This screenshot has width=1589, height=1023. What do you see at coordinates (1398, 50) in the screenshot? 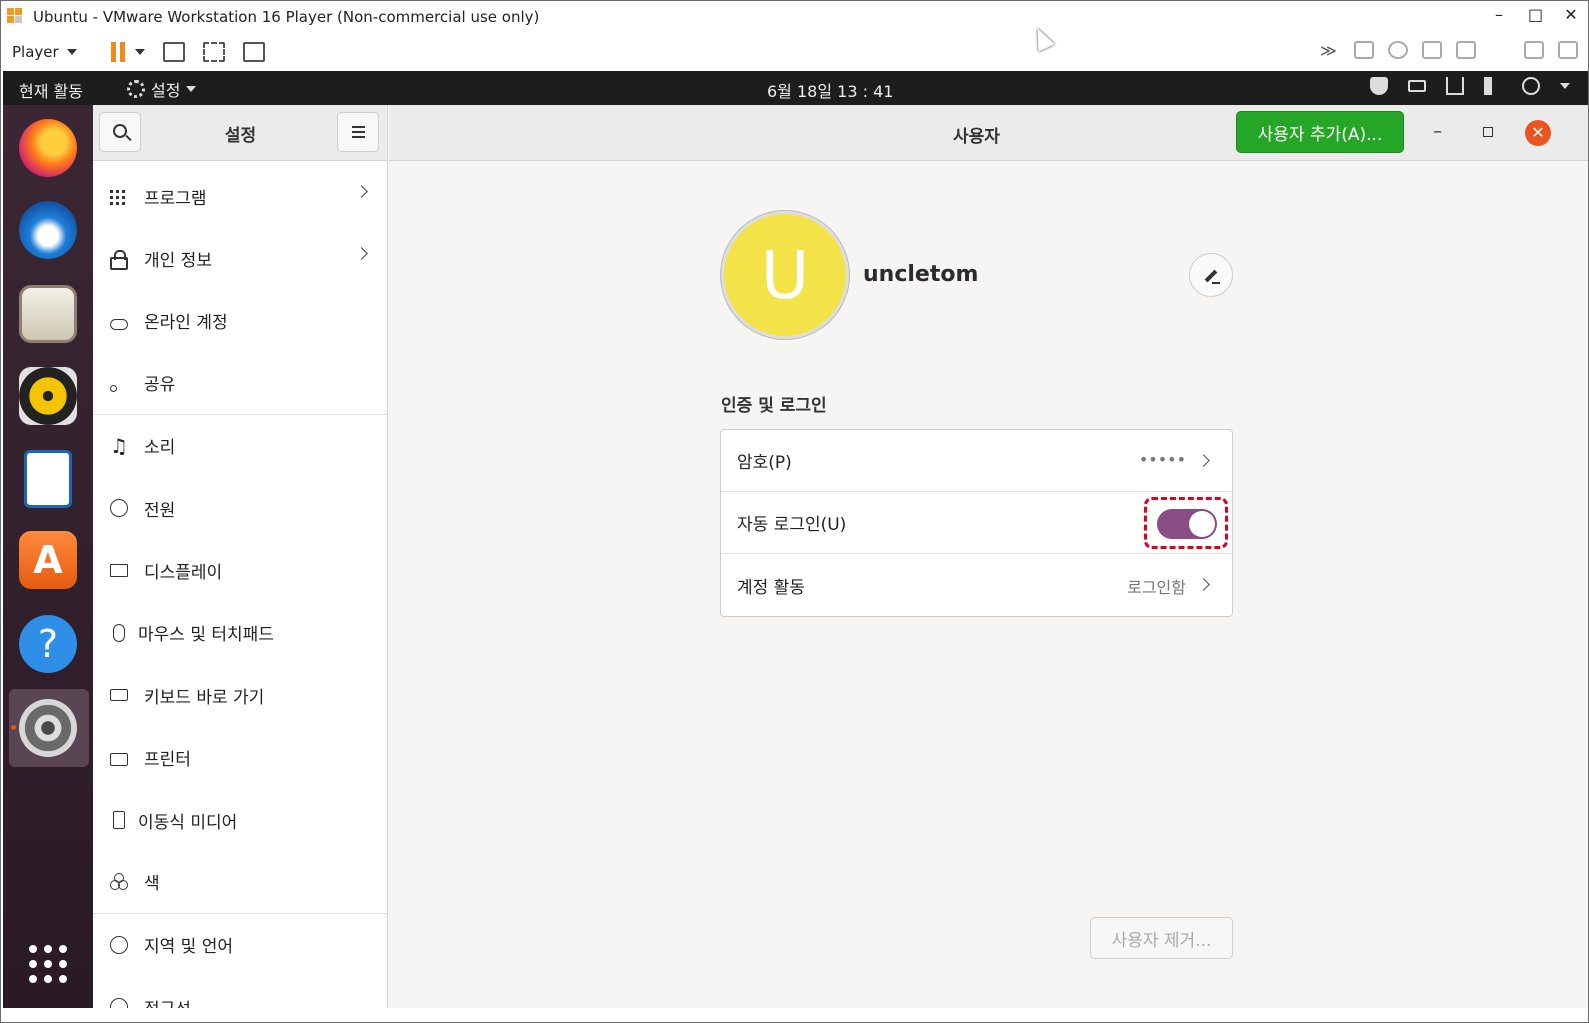
I see `cd-drive-icon` at bounding box center [1398, 50].